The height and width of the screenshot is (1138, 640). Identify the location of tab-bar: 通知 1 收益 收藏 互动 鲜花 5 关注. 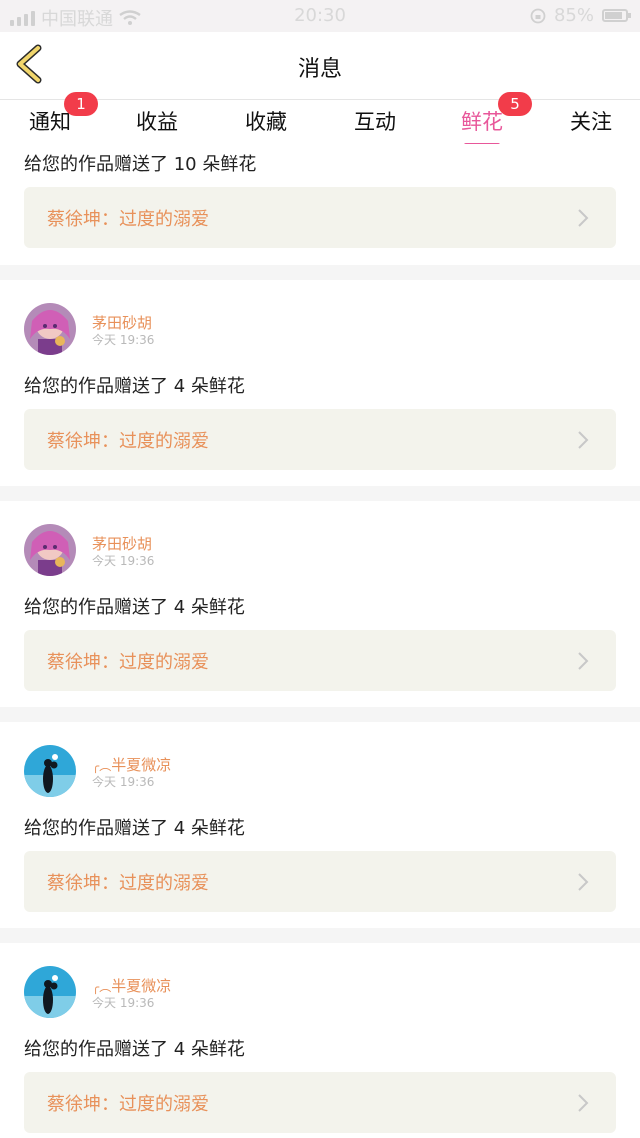
(320, 119).